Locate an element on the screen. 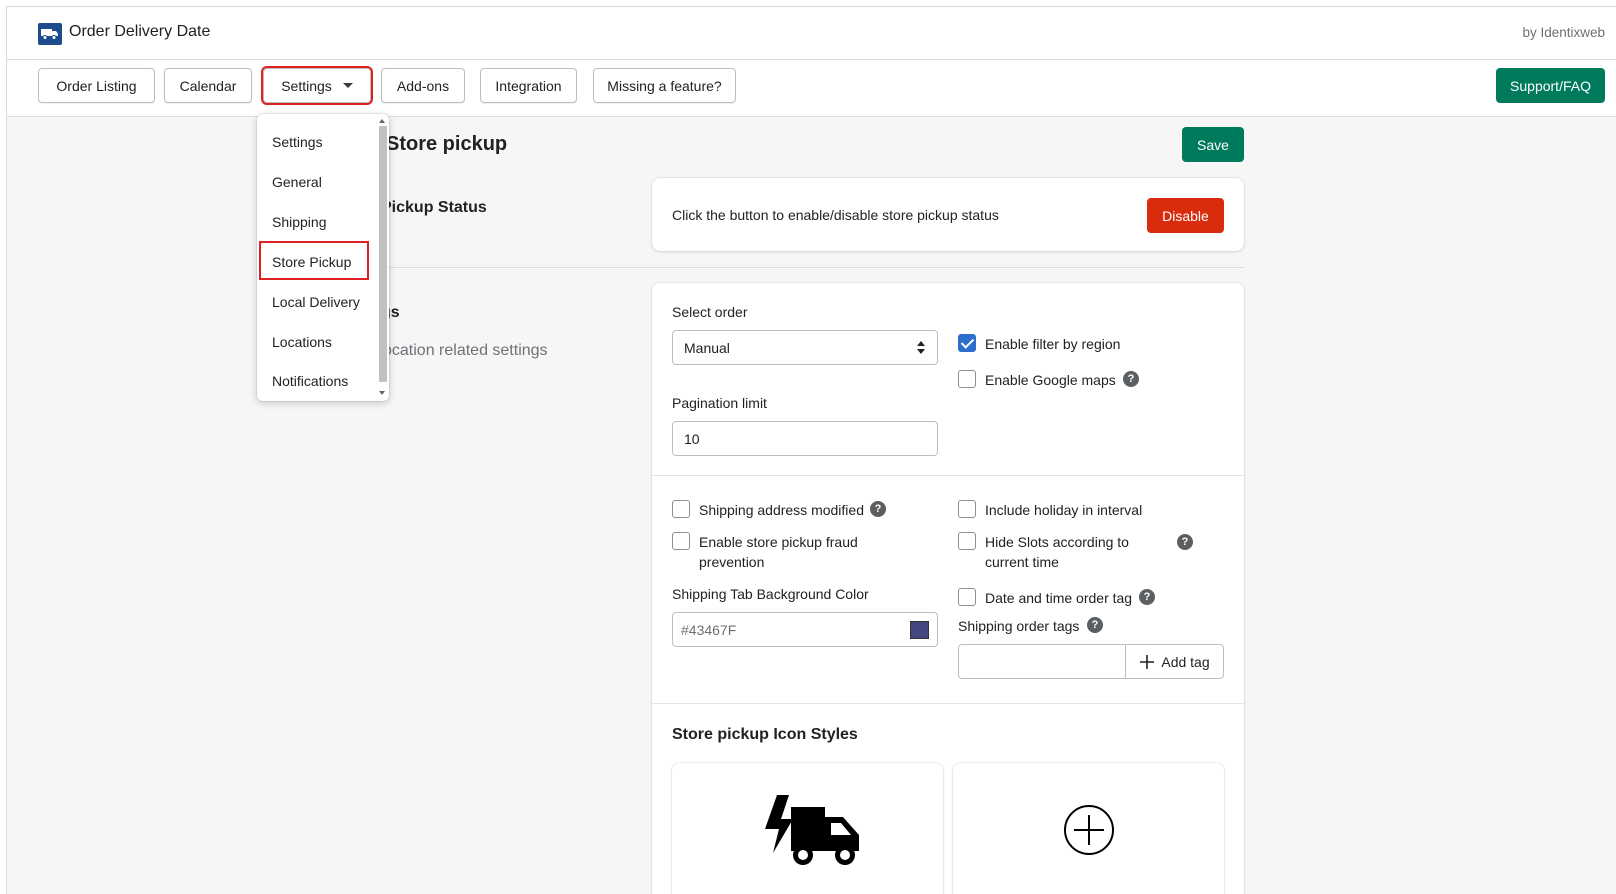 This screenshot has width=1616, height=894. fraud-prevention-label-line1: Enable store pickup fraud is located at coordinates (778, 542).